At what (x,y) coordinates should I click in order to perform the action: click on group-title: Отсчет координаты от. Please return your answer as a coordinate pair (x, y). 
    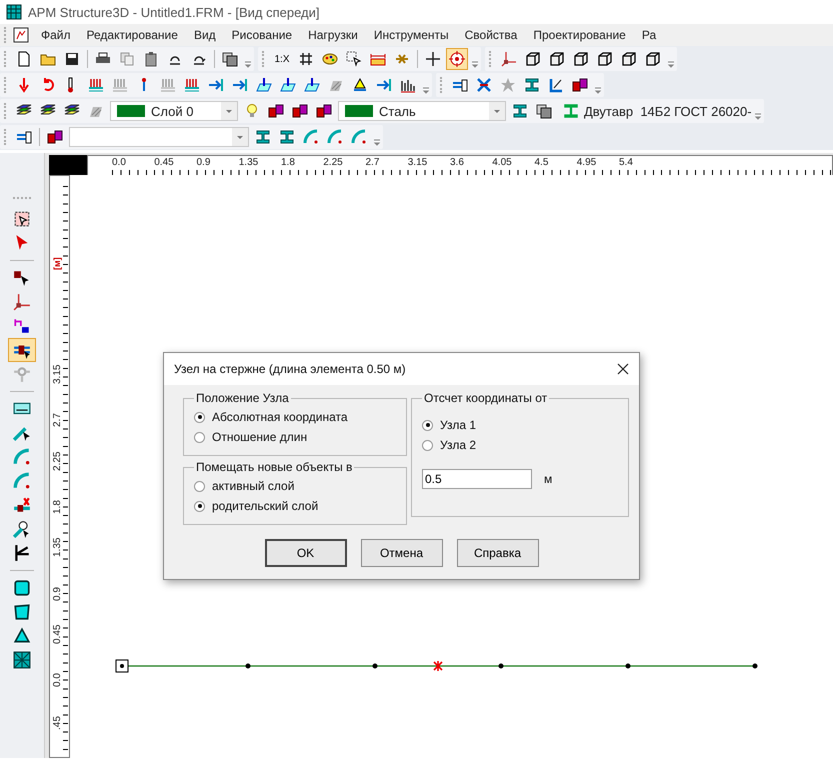
    Looking at the image, I should click on (485, 398).